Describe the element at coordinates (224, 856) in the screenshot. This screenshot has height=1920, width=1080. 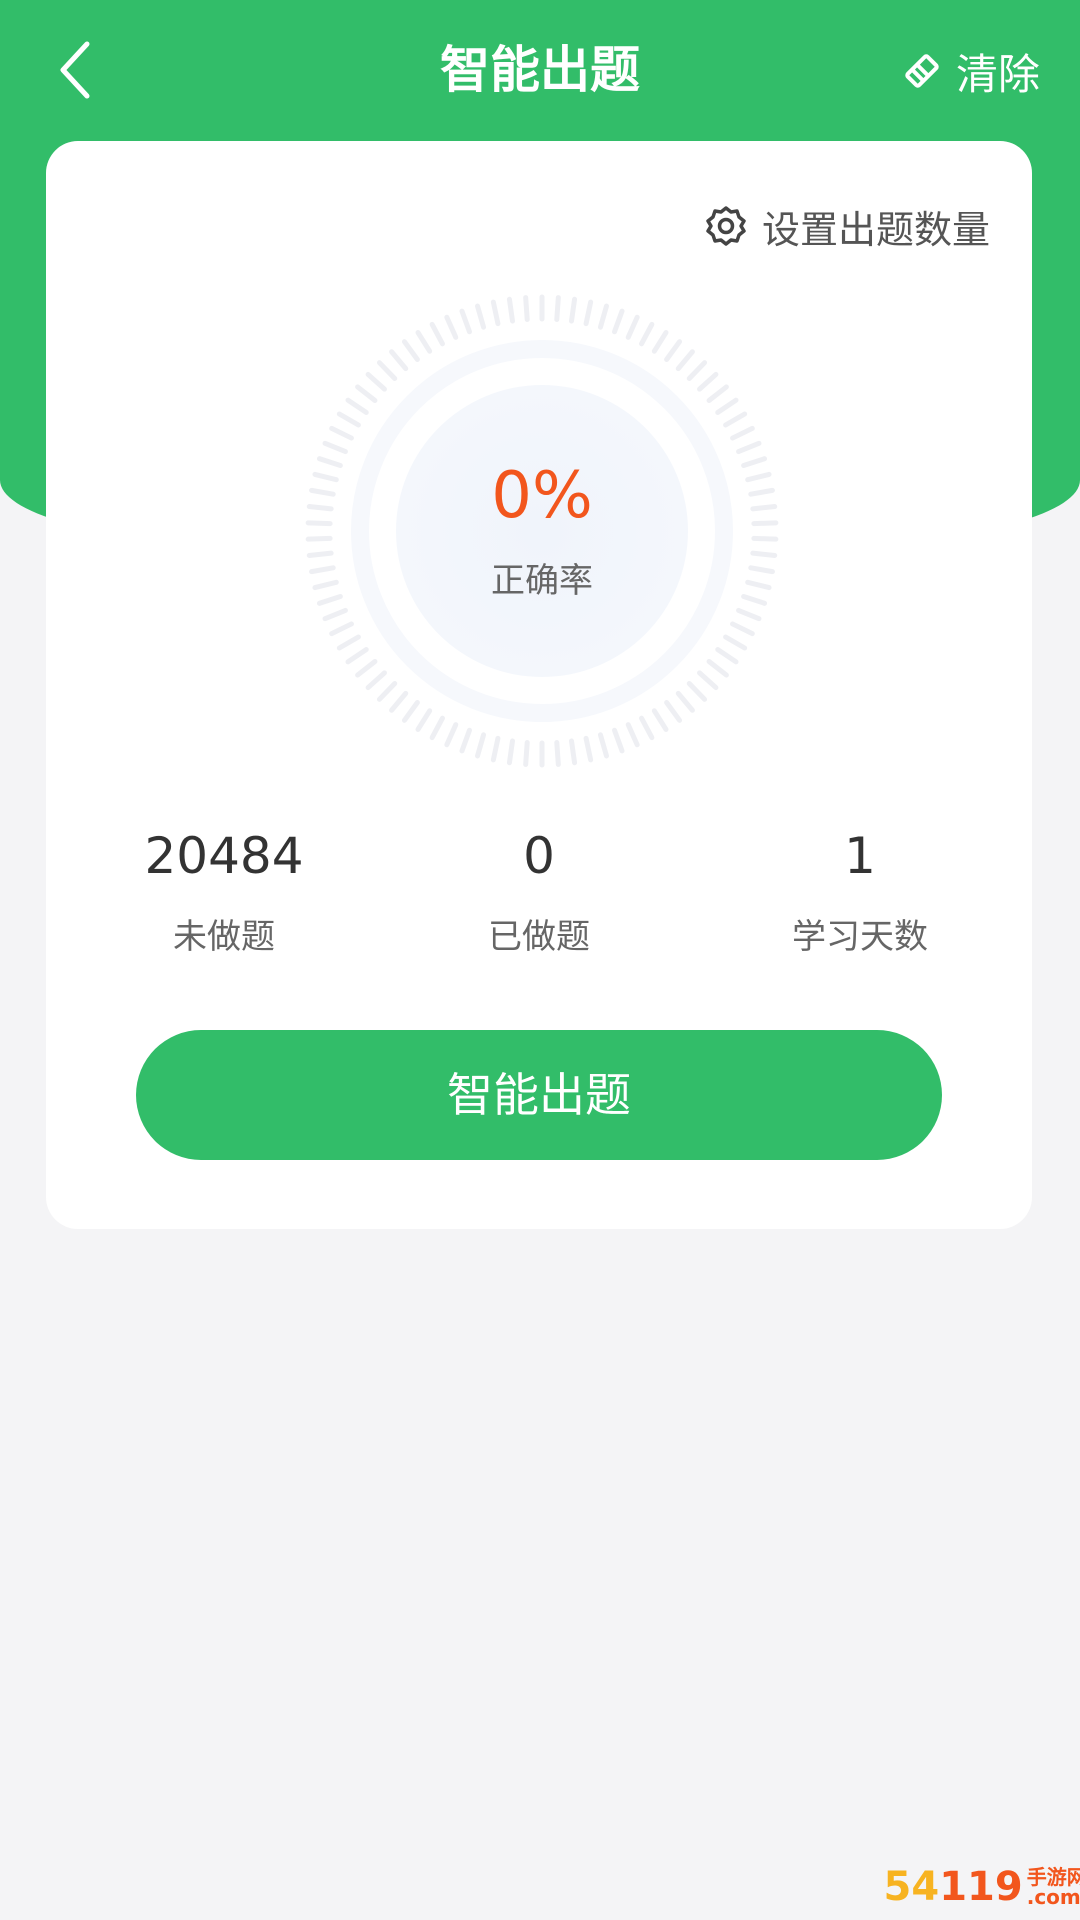
I see `stat-undone-value: 20484` at that location.